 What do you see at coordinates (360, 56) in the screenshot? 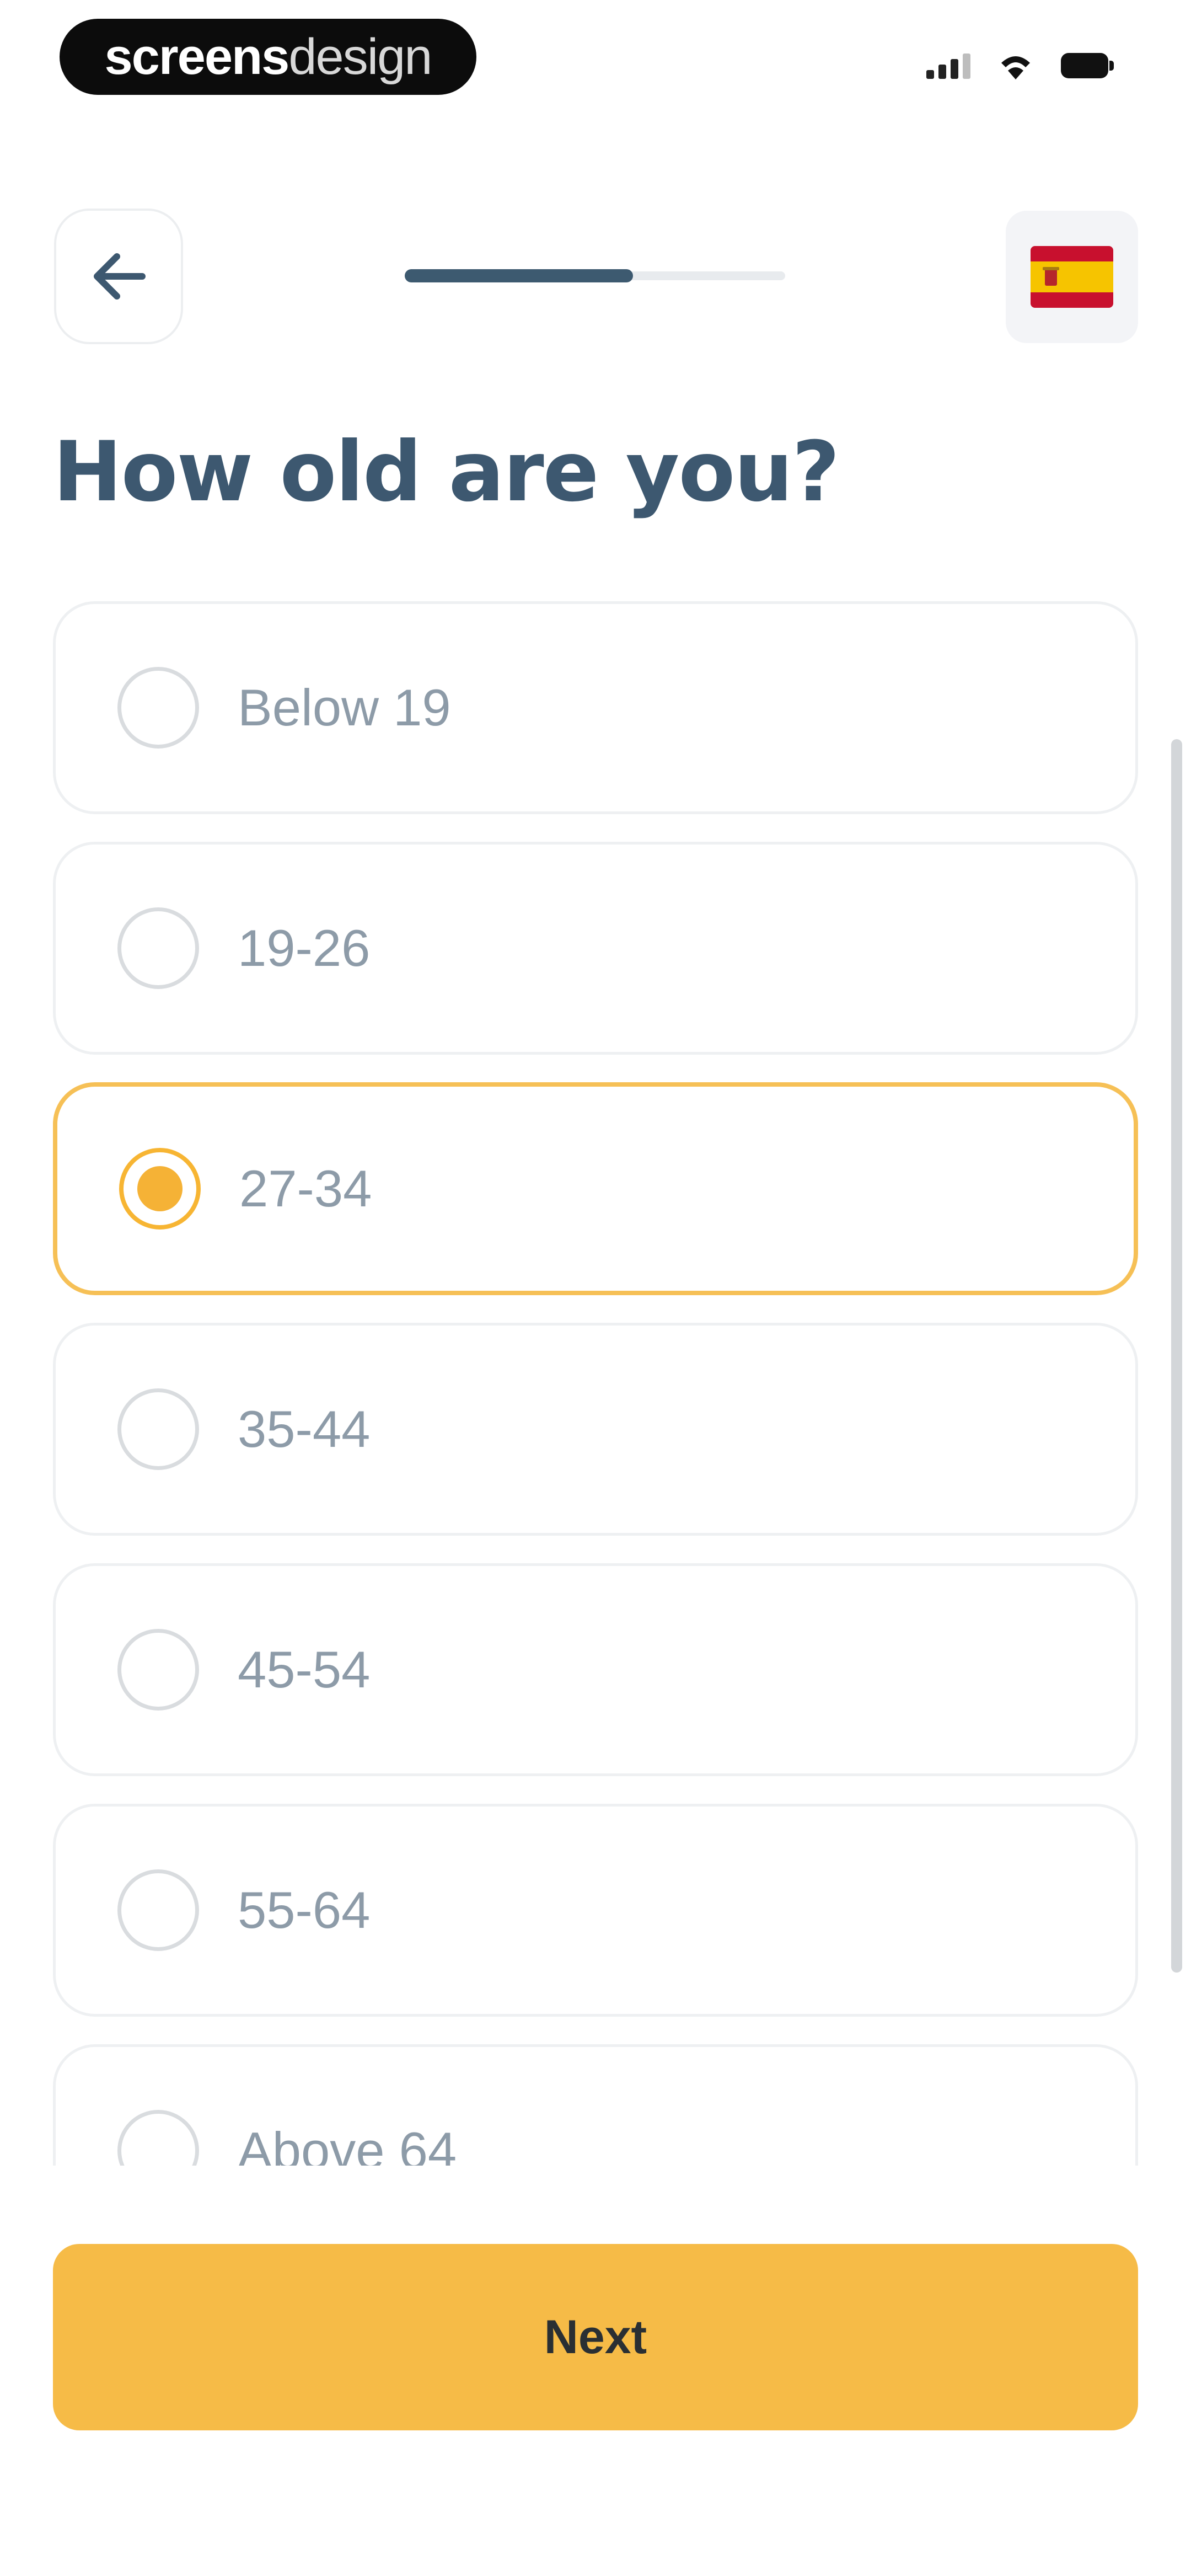
I see `brand-text-light: design` at bounding box center [360, 56].